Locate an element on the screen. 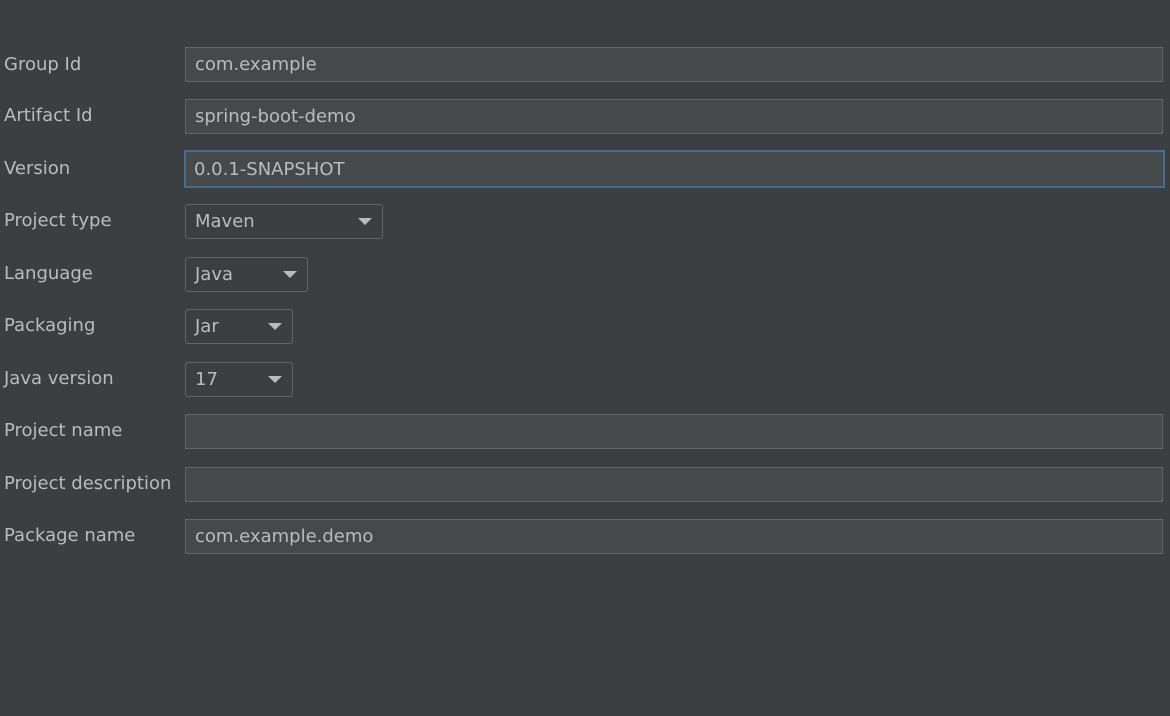  language-label: Language is located at coordinates (48, 273).